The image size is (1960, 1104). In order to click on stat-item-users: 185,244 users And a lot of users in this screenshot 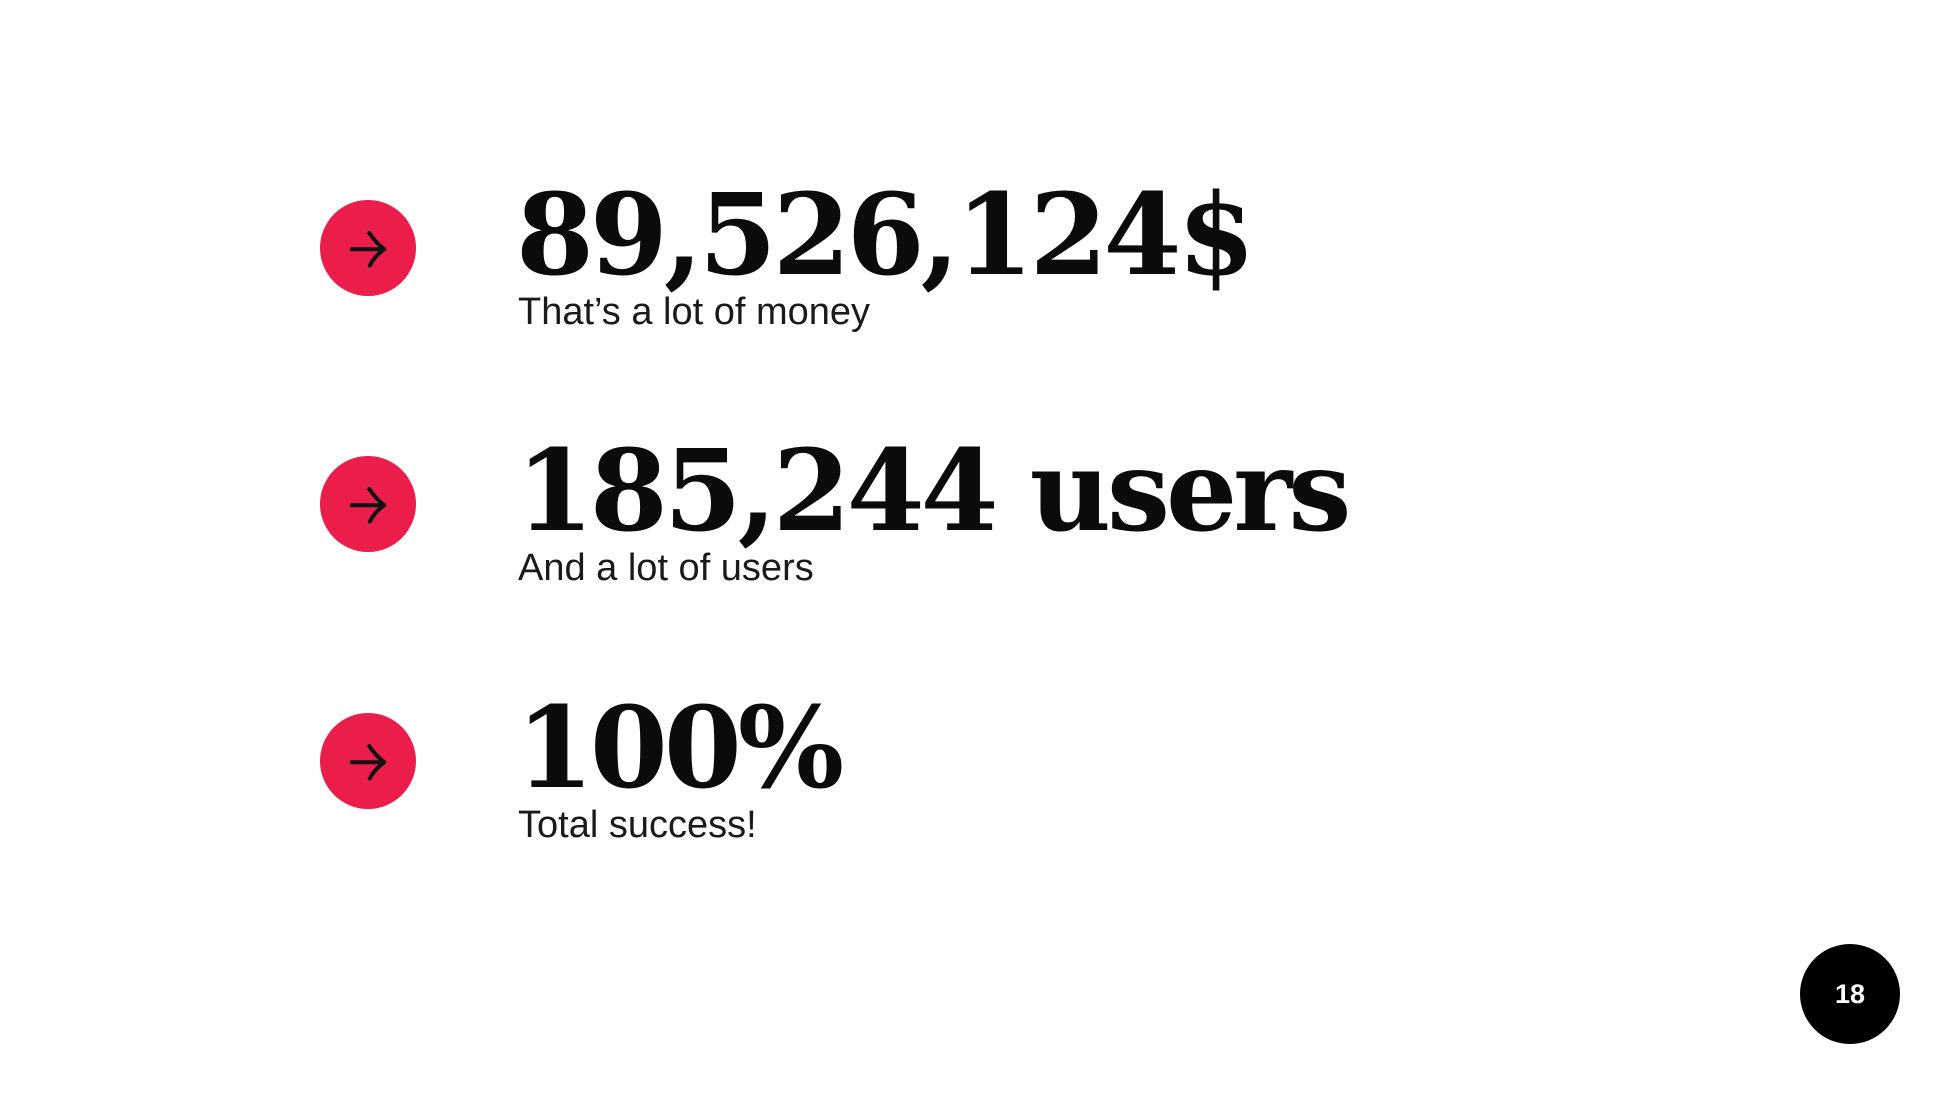, I will do `click(920, 522)`.